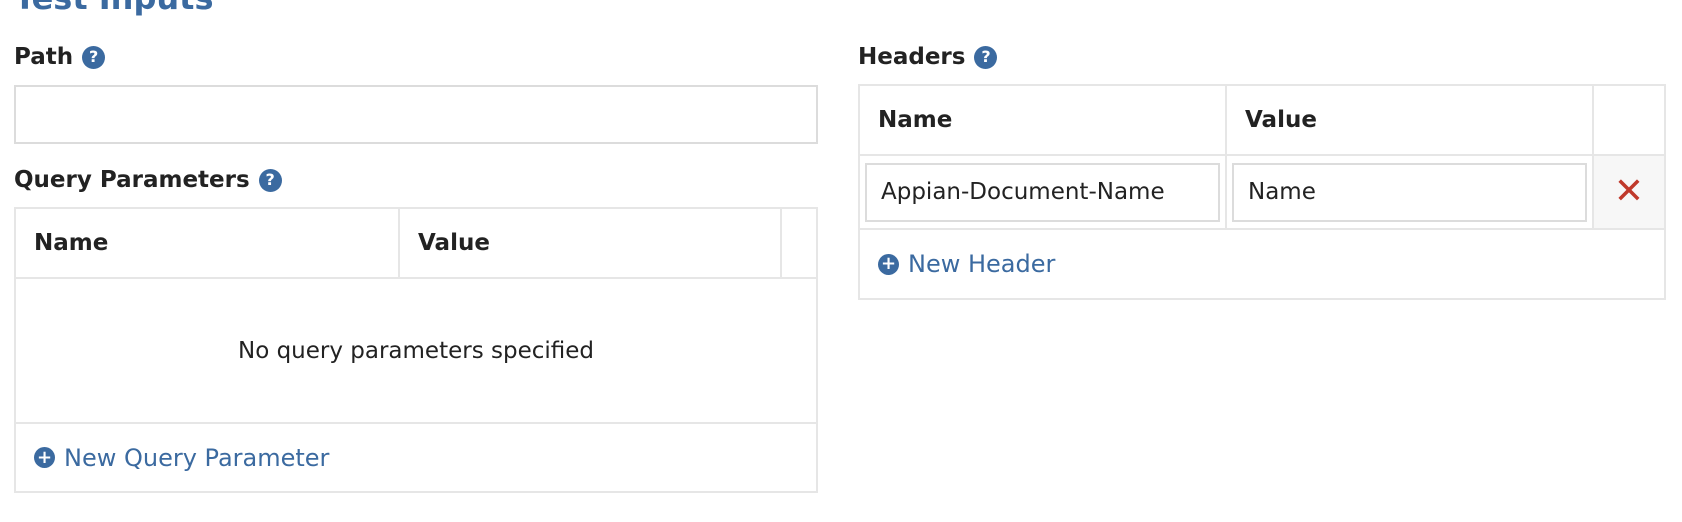 The height and width of the screenshot is (522, 1682). Describe the element at coordinates (982, 264) in the screenshot. I see `new-header-label: New Header` at that location.